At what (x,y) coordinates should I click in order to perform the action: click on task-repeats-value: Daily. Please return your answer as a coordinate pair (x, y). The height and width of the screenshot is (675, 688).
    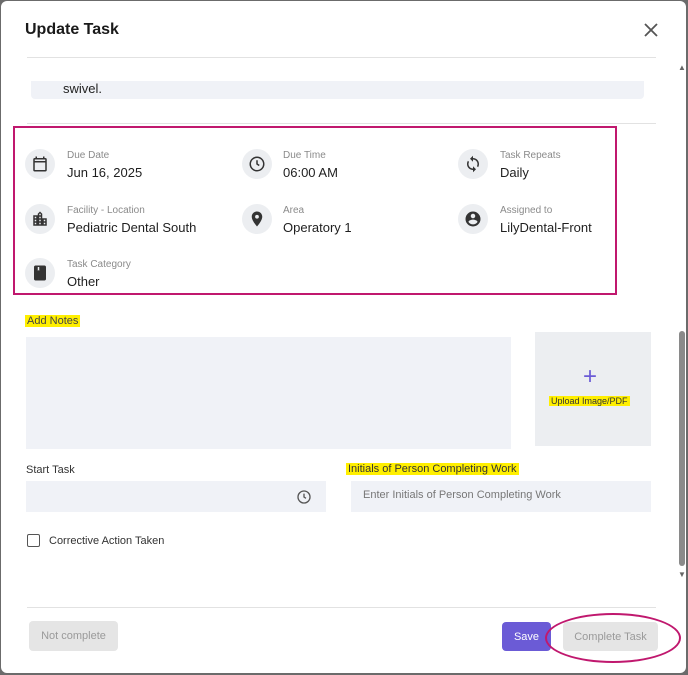
    Looking at the image, I should click on (514, 172).